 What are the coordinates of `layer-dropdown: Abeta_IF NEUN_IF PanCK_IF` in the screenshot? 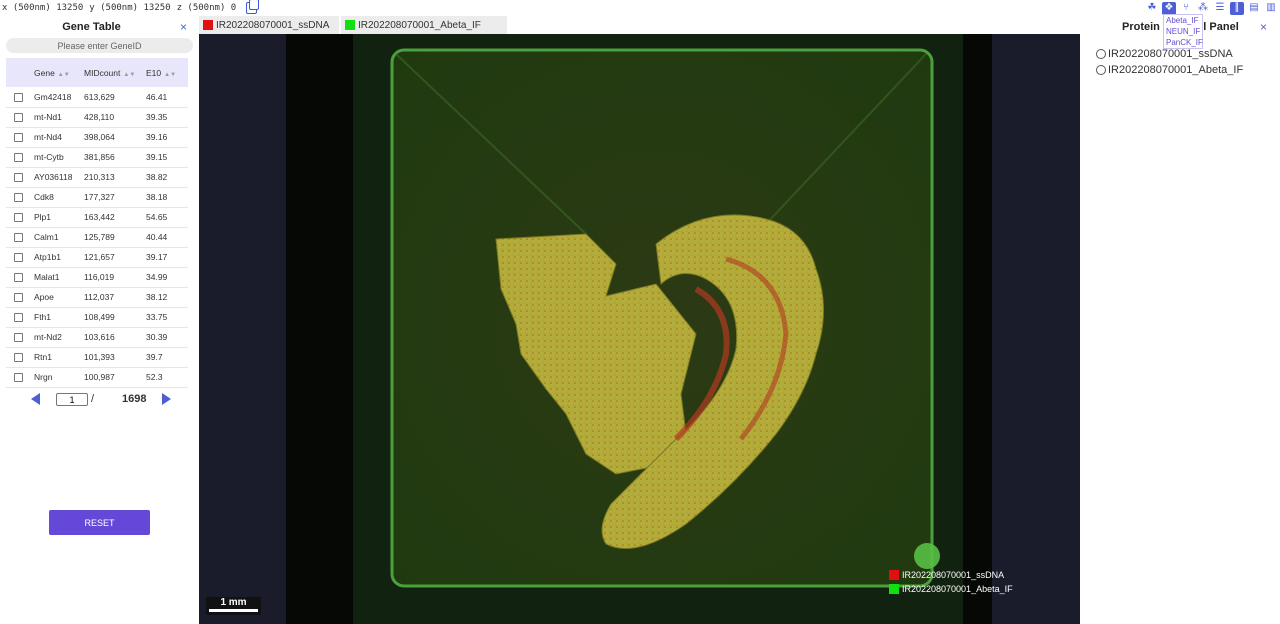 It's located at (1183, 31).